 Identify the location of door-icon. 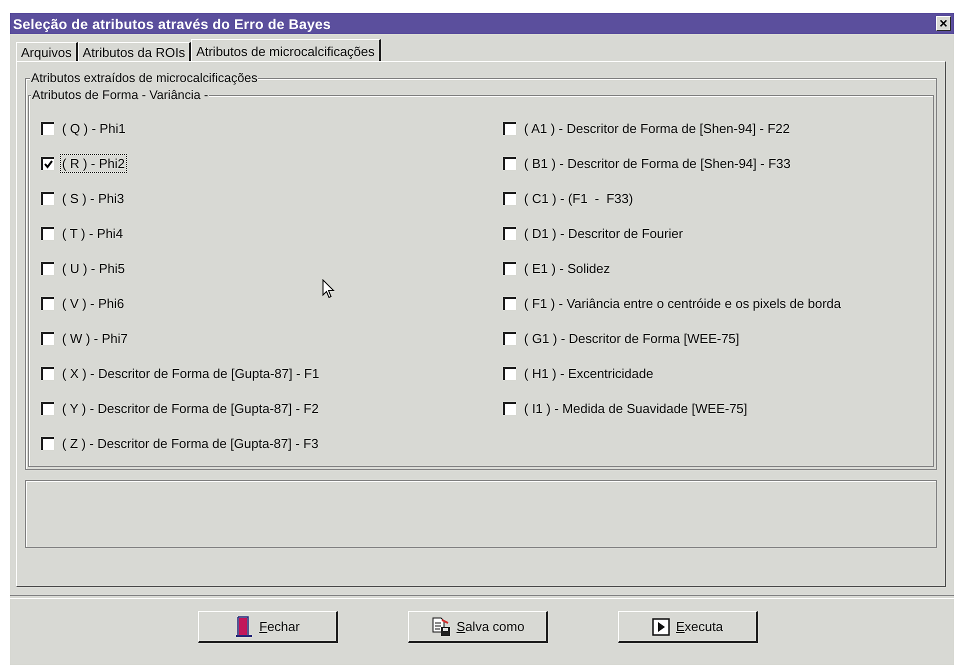
(244, 627).